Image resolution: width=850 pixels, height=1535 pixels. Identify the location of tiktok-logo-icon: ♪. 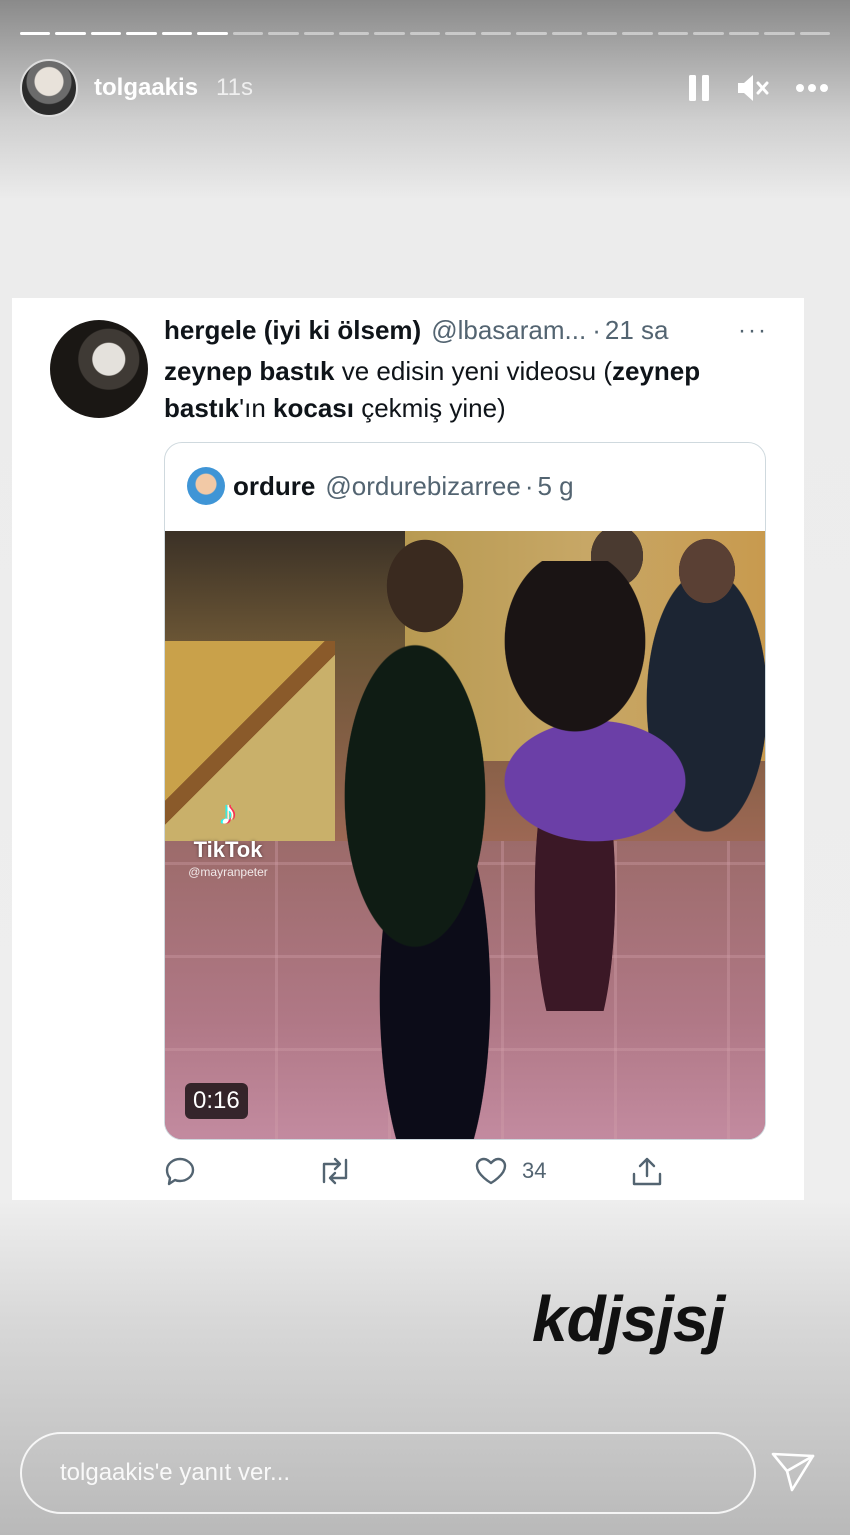
(228, 813).